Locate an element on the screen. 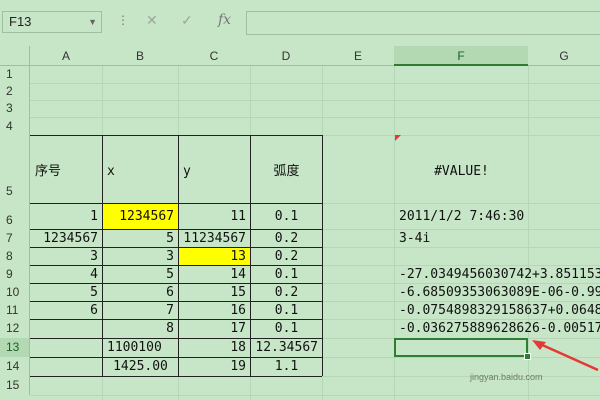 The width and height of the screenshot is (600, 400). cell-d5: 弧度 is located at coordinates (286, 171).